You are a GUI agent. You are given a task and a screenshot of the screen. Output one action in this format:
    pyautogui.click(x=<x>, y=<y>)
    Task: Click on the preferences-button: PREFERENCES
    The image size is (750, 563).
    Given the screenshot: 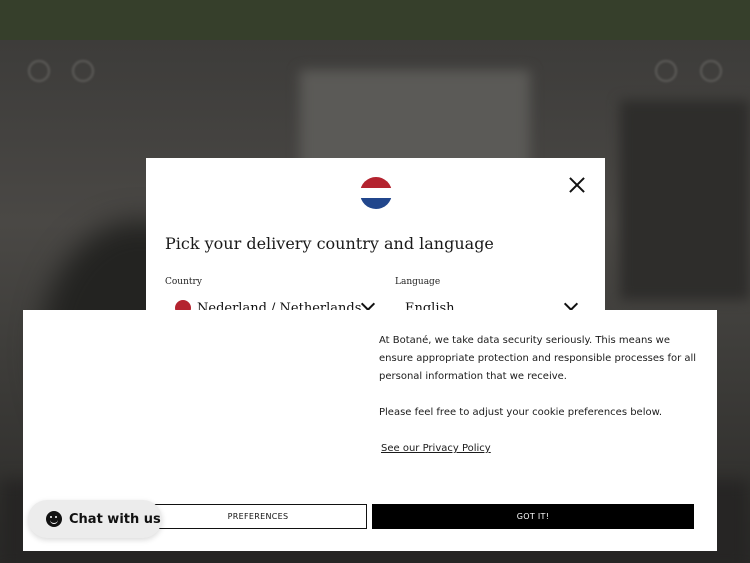 What is the action you would take?
    pyautogui.click(x=258, y=516)
    